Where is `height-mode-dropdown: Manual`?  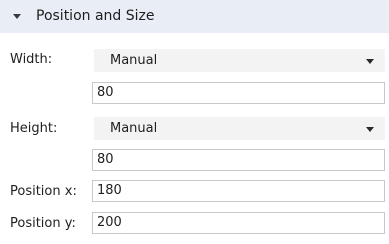 height-mode-dropdown: Manual is located at coordinates (239, 128).